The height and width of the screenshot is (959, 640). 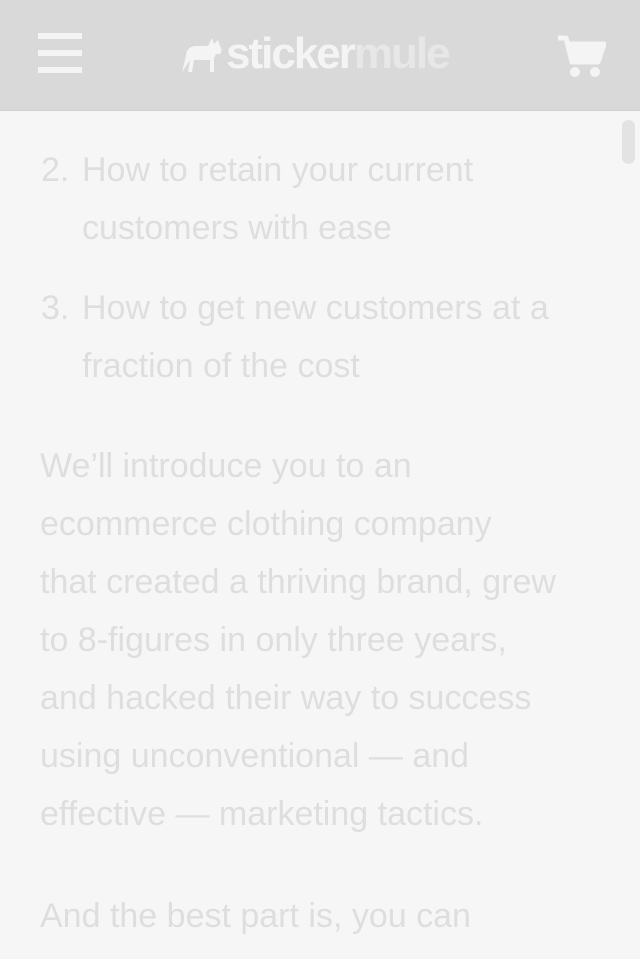 What do you see at coordinates (581, 56) in the screenshot?
I see `shopping-cart-icon` at bounding box center [581, 56].